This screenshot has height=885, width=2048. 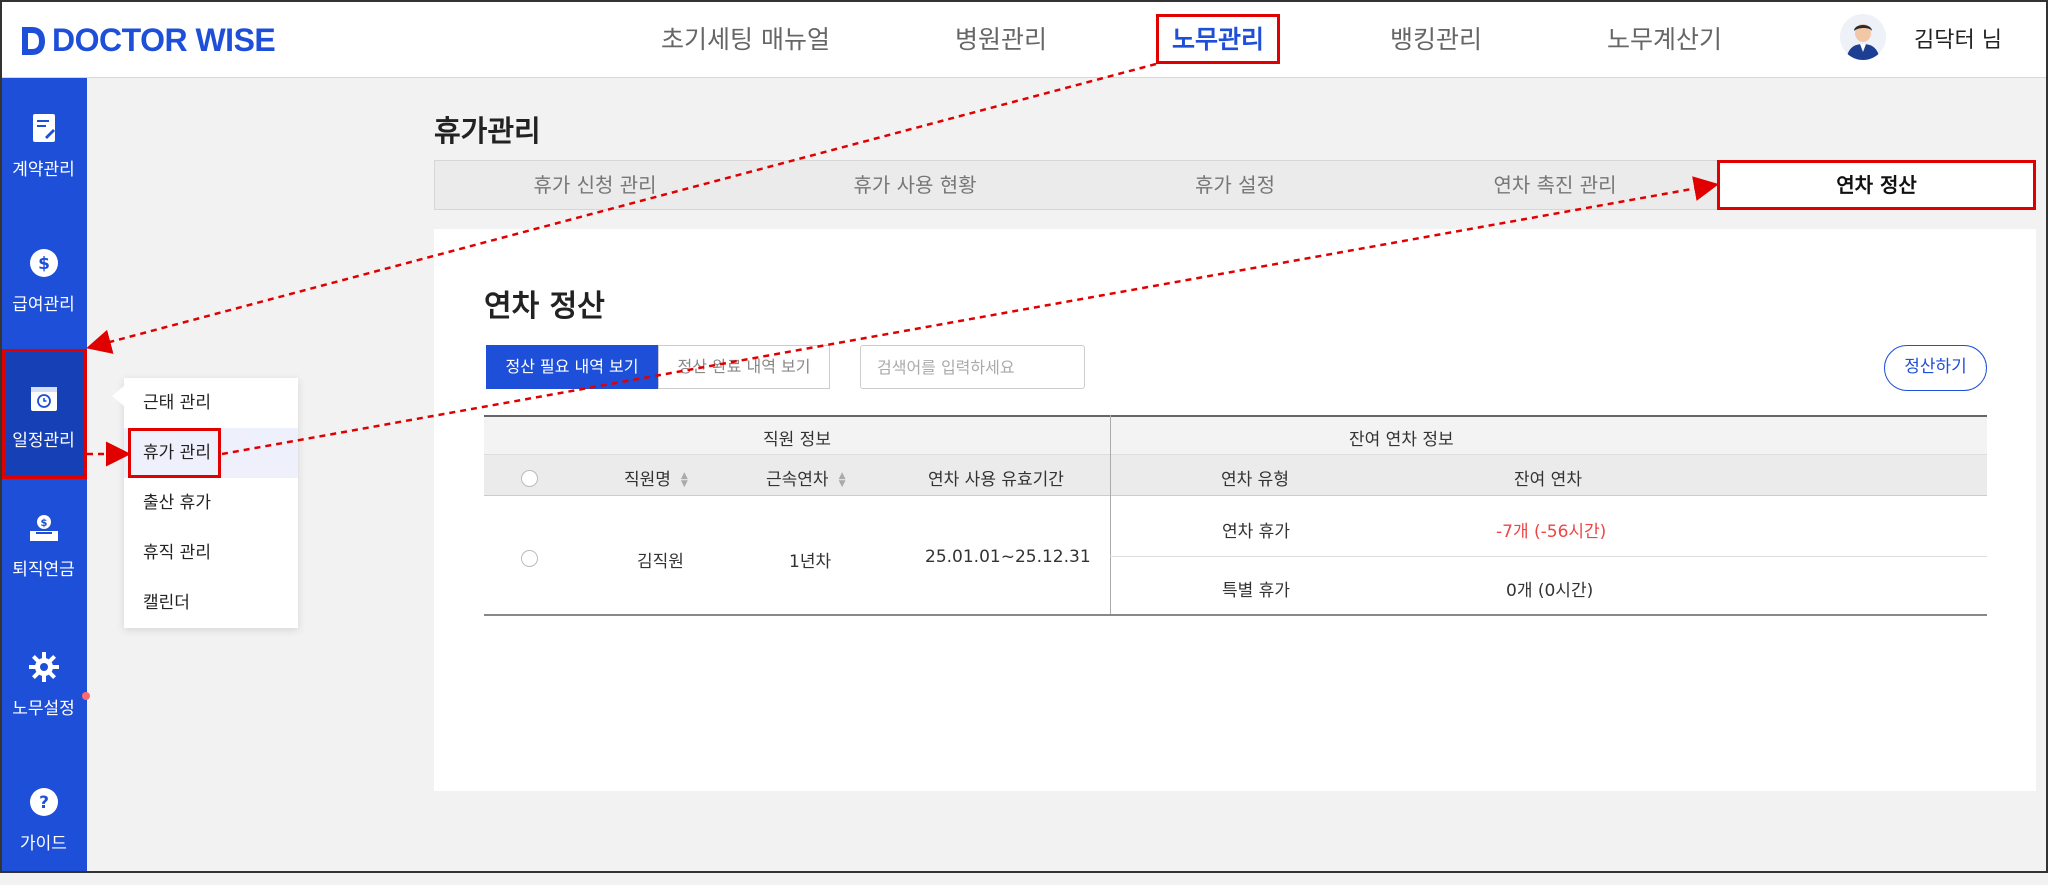 I want to click on leave-type: 특별 휴가, so click(x=1256, y=591).